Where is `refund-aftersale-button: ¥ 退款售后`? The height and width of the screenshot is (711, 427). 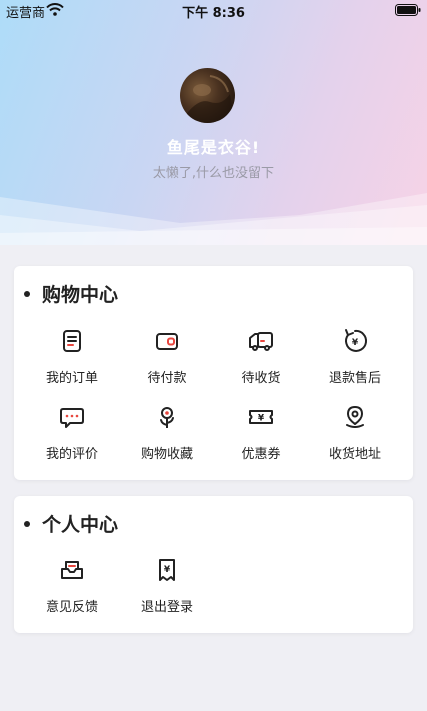
refund-aftersale-button: ¥ 退款售后 is located at coordinates (355, 356).